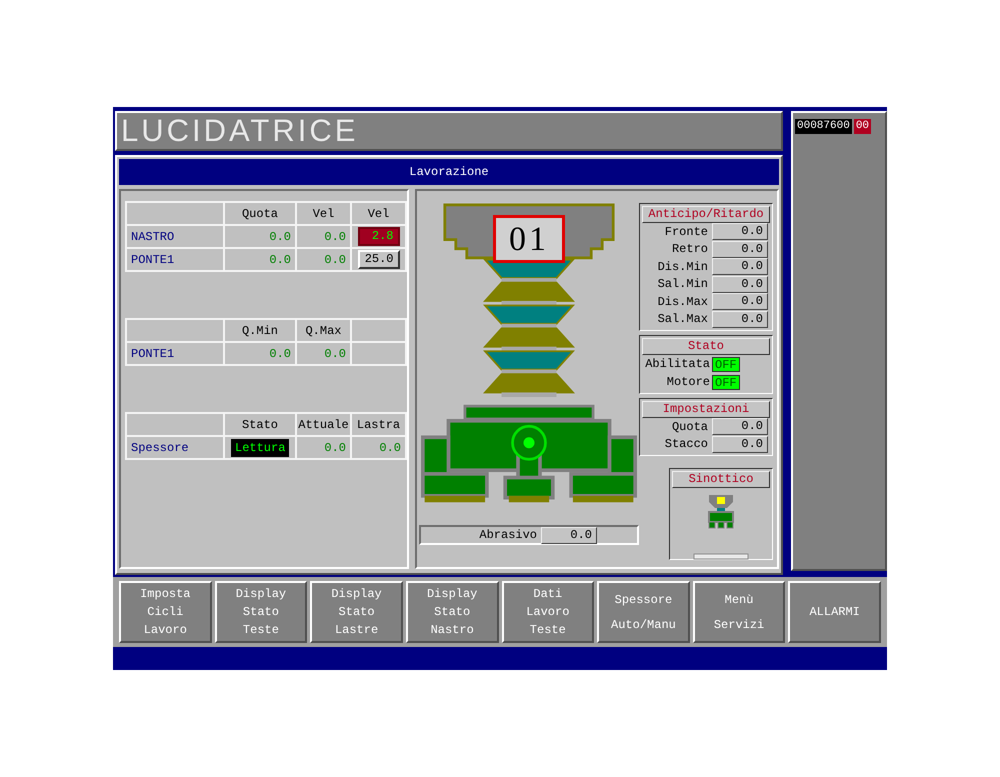 The width and height of the screenshot is (1000, 777). Describe the element at coordinates (452, 612) in the screenshot. I see `function-button: Display Stato Nastro` at that location.